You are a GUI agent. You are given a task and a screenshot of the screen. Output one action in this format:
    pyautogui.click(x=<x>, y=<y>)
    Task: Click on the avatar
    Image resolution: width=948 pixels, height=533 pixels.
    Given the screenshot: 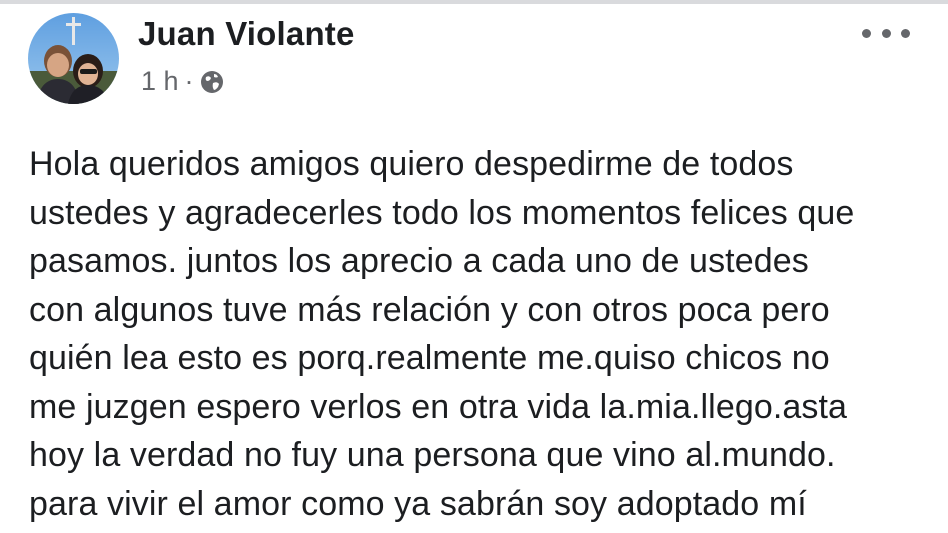 What is the action you would take?
    pyautogui.click(x=73, y=58)
    